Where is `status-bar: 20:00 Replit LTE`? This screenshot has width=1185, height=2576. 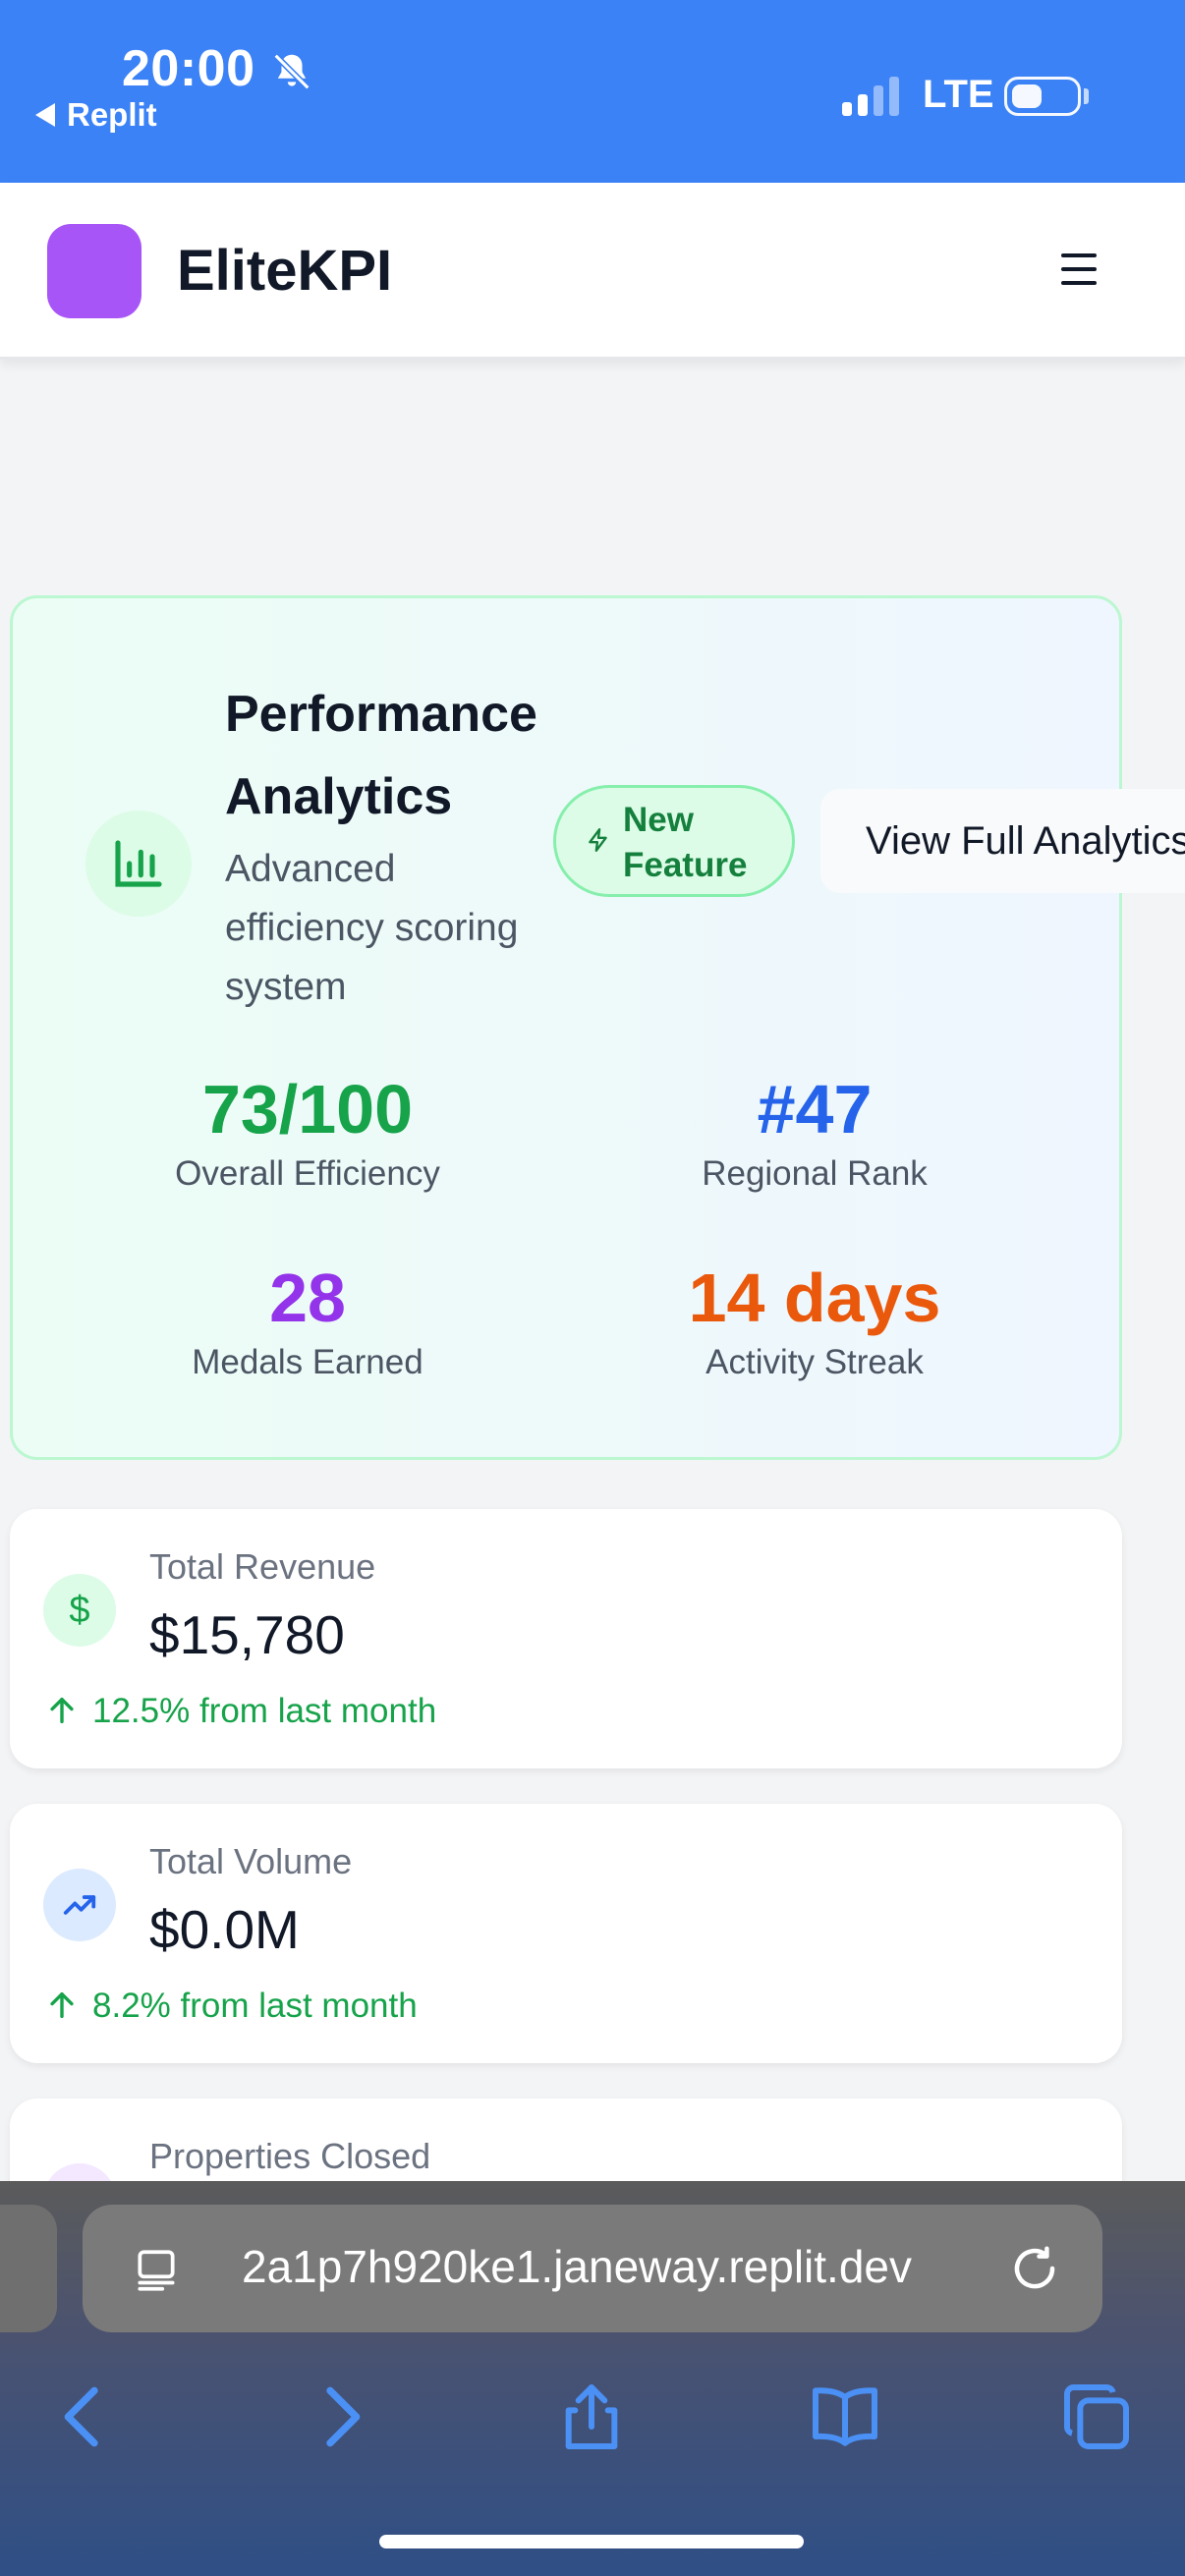
status-bar: 20:00 Replit LTE is located at coordinates (592, 91).